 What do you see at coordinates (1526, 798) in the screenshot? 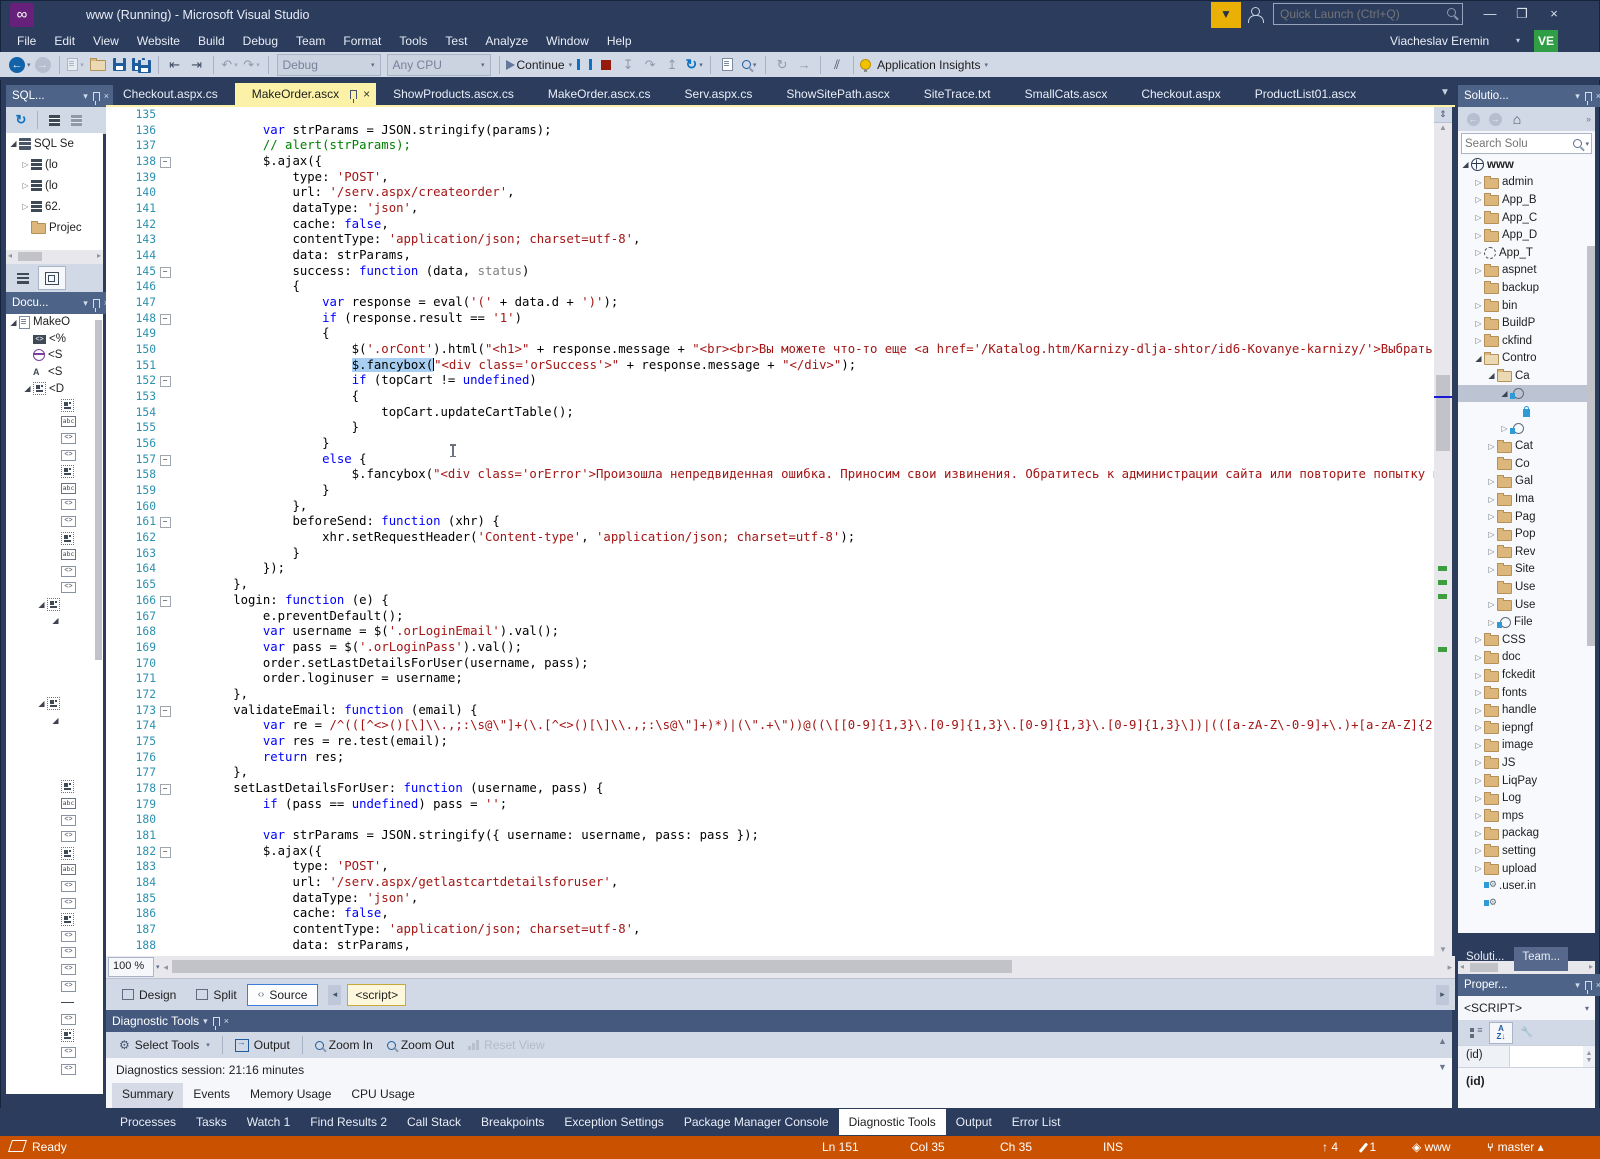
I see `solution-tree-item-log: ▷ Log` at bounding box center [1526, 798].